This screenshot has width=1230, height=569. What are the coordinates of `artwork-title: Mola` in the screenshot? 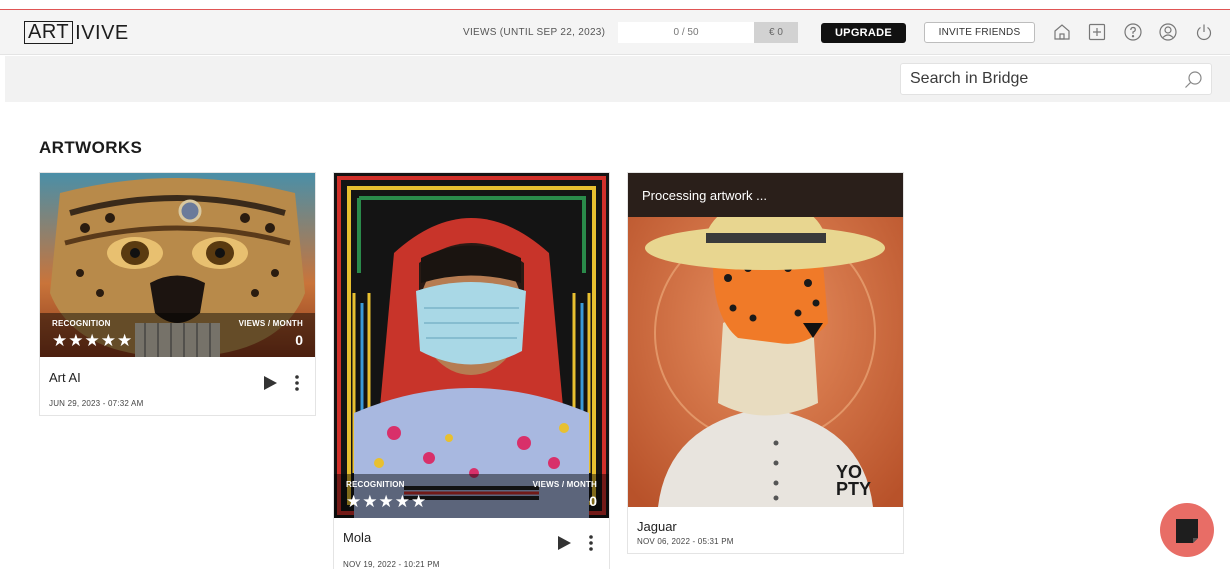 It's located at (357, 537).